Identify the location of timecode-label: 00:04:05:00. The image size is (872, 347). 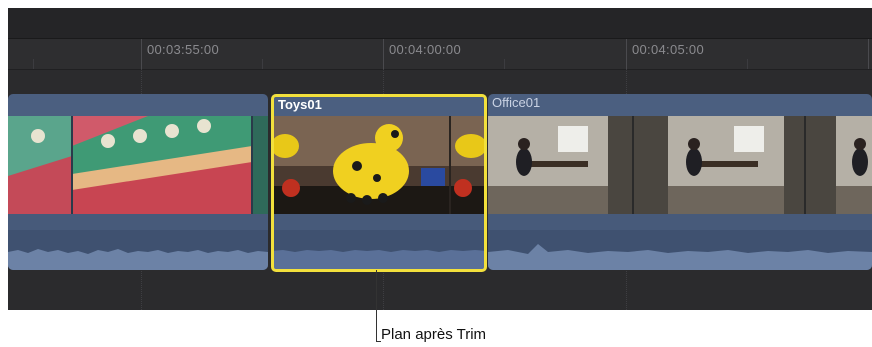
(668, 49).